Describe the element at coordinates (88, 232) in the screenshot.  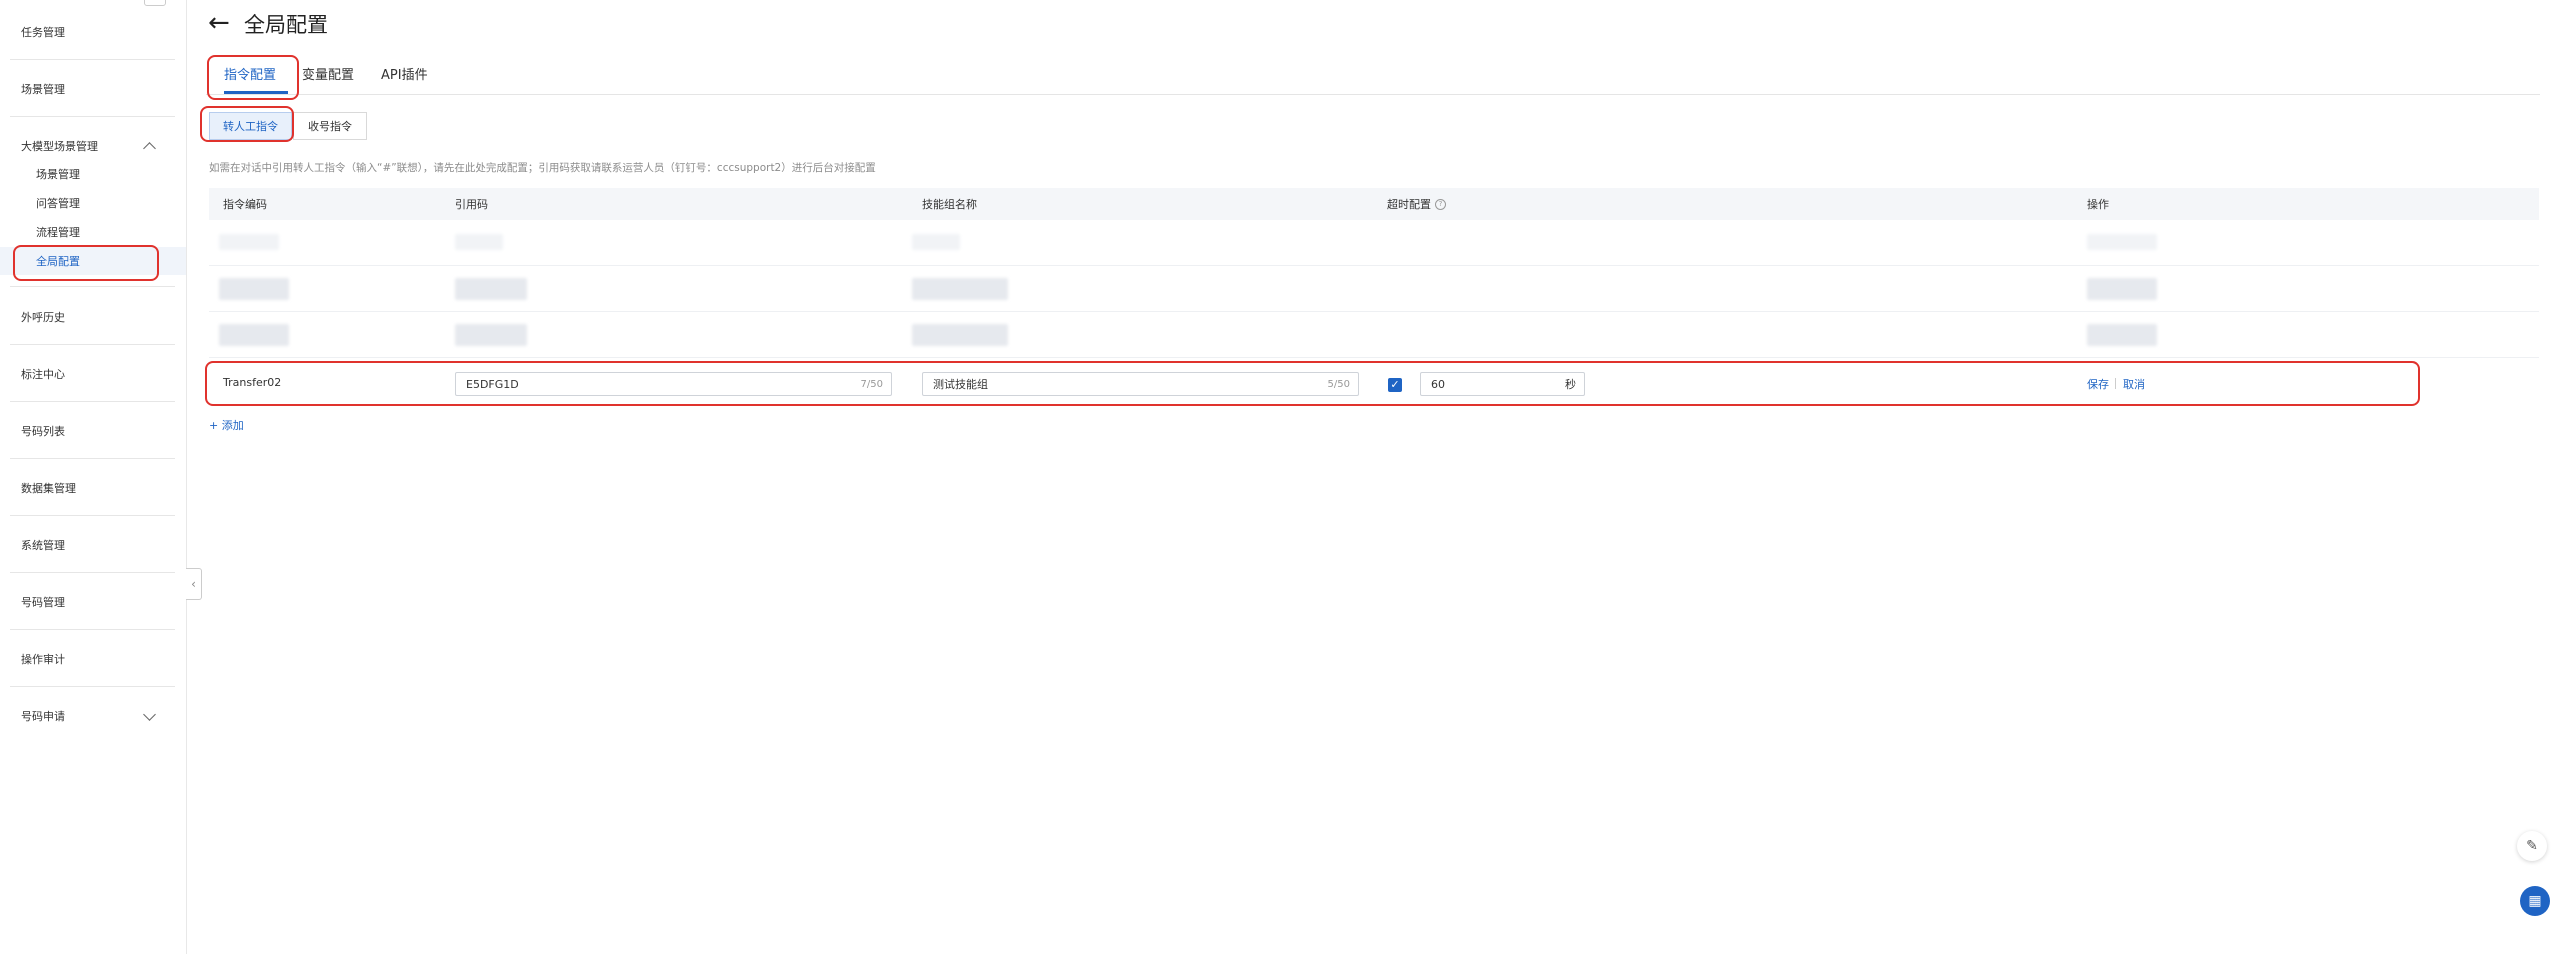
I see `sidebar-subitem-flow: 流程管理` at that location.